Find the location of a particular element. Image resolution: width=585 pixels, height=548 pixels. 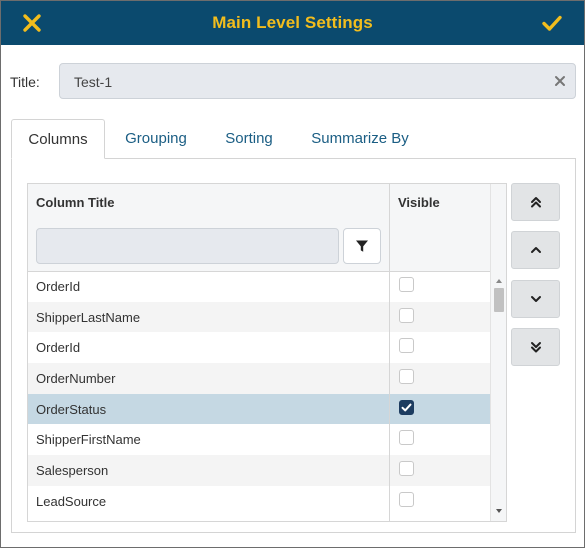

table-row: OrderNumber is located at coordinates (259, 378).